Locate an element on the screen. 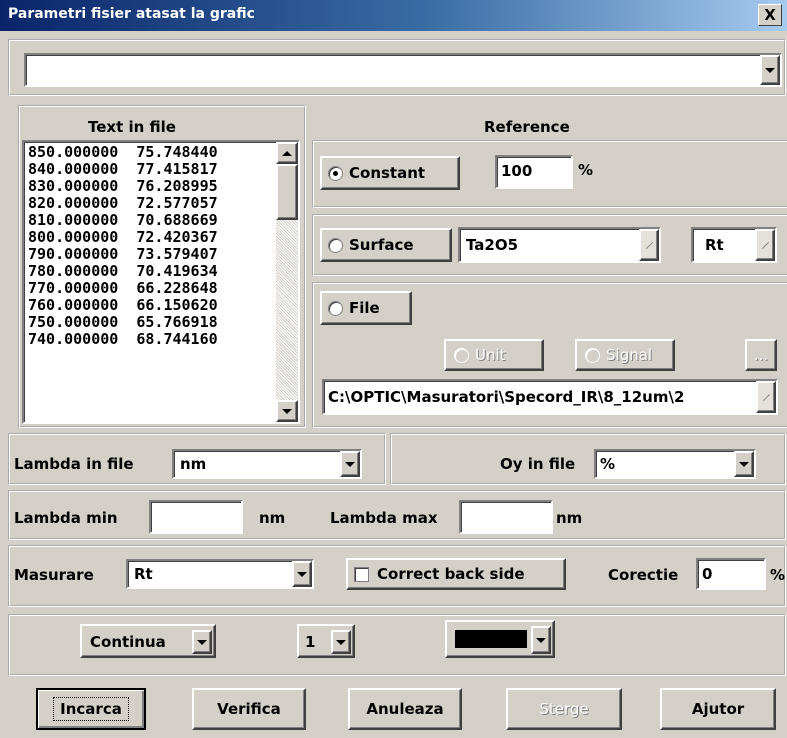  surface-material-arrow is located at coordinates (649, 245).